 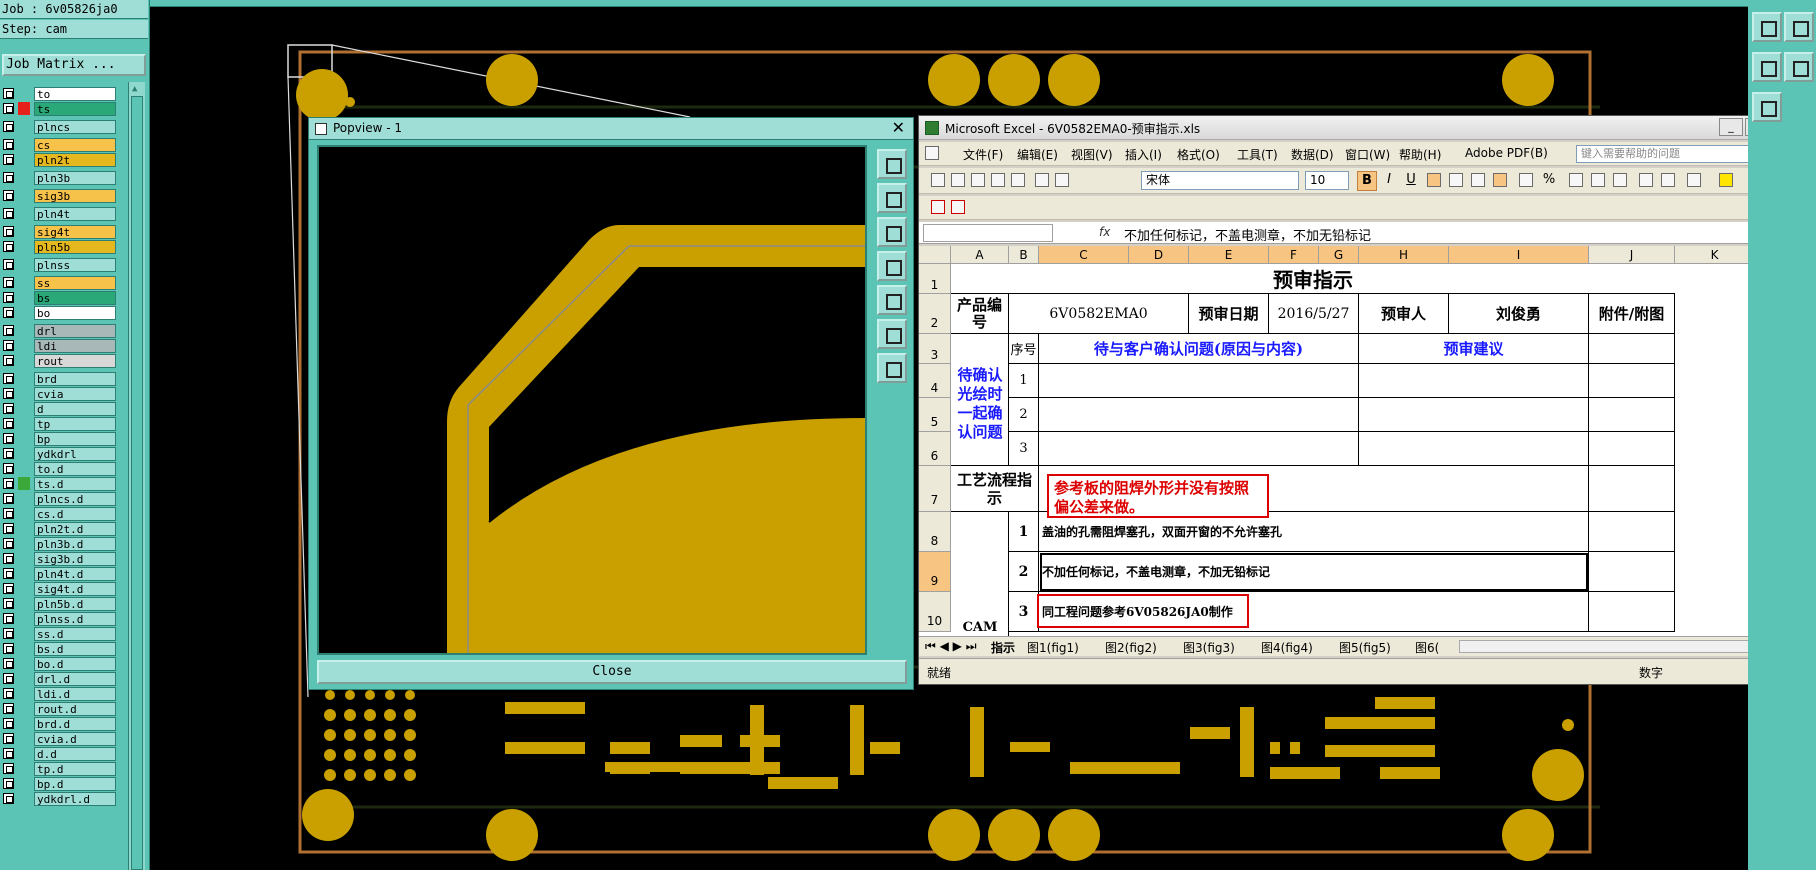 I want to click on layer-name: rout, so click(x=75, y=361).